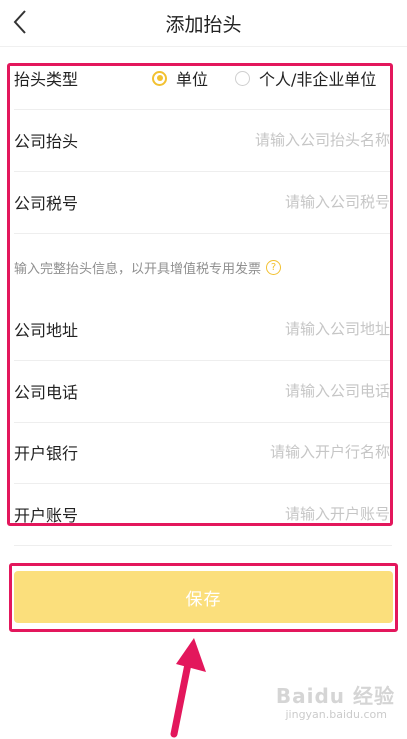 This screenshot has height=739, width=407. What do you see at coordinates (295, 329) in the screenshot?
I see `company-address-input` at bounding box center [295, 329].